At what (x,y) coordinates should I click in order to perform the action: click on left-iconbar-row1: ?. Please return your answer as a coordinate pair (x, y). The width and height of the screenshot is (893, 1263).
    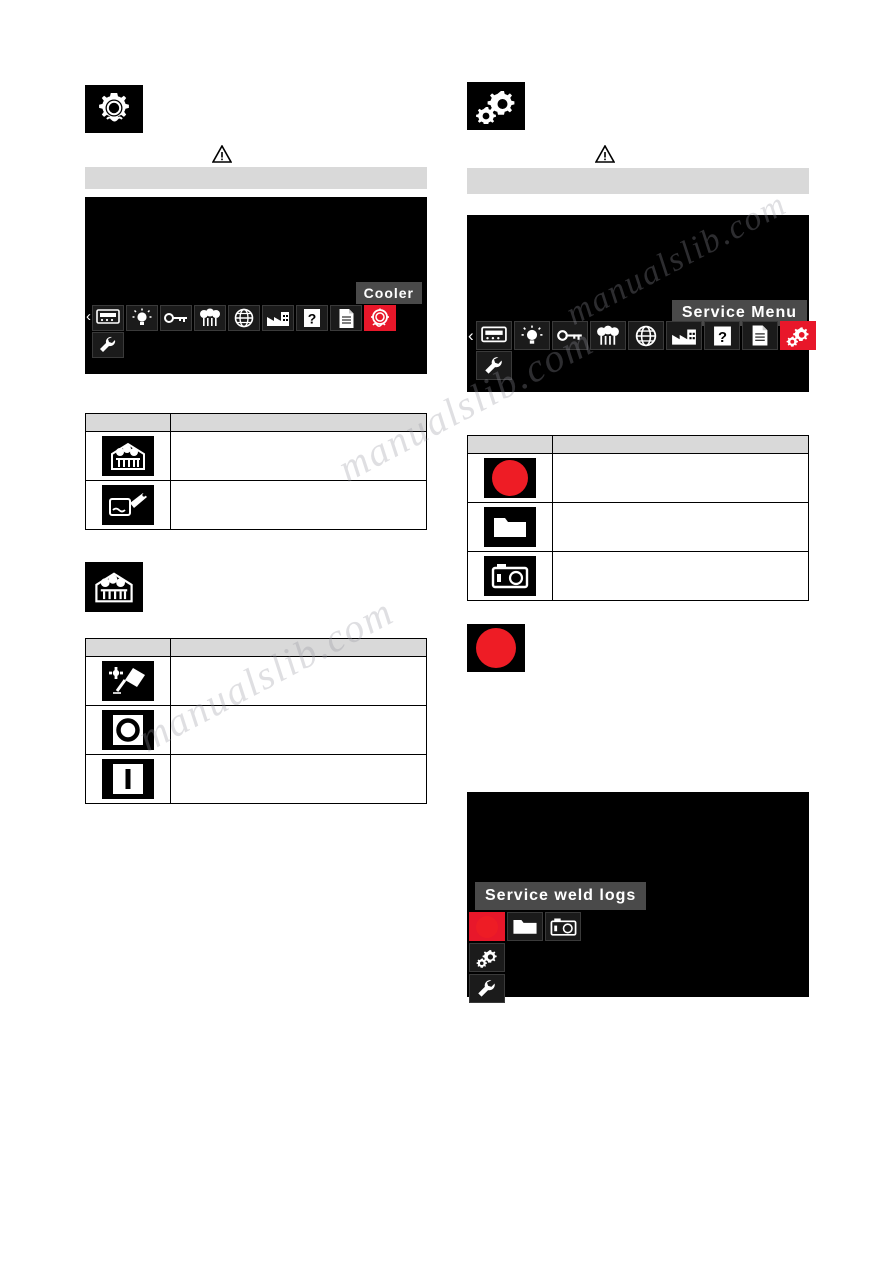
    Looking at the image, I should click on (244, 318).